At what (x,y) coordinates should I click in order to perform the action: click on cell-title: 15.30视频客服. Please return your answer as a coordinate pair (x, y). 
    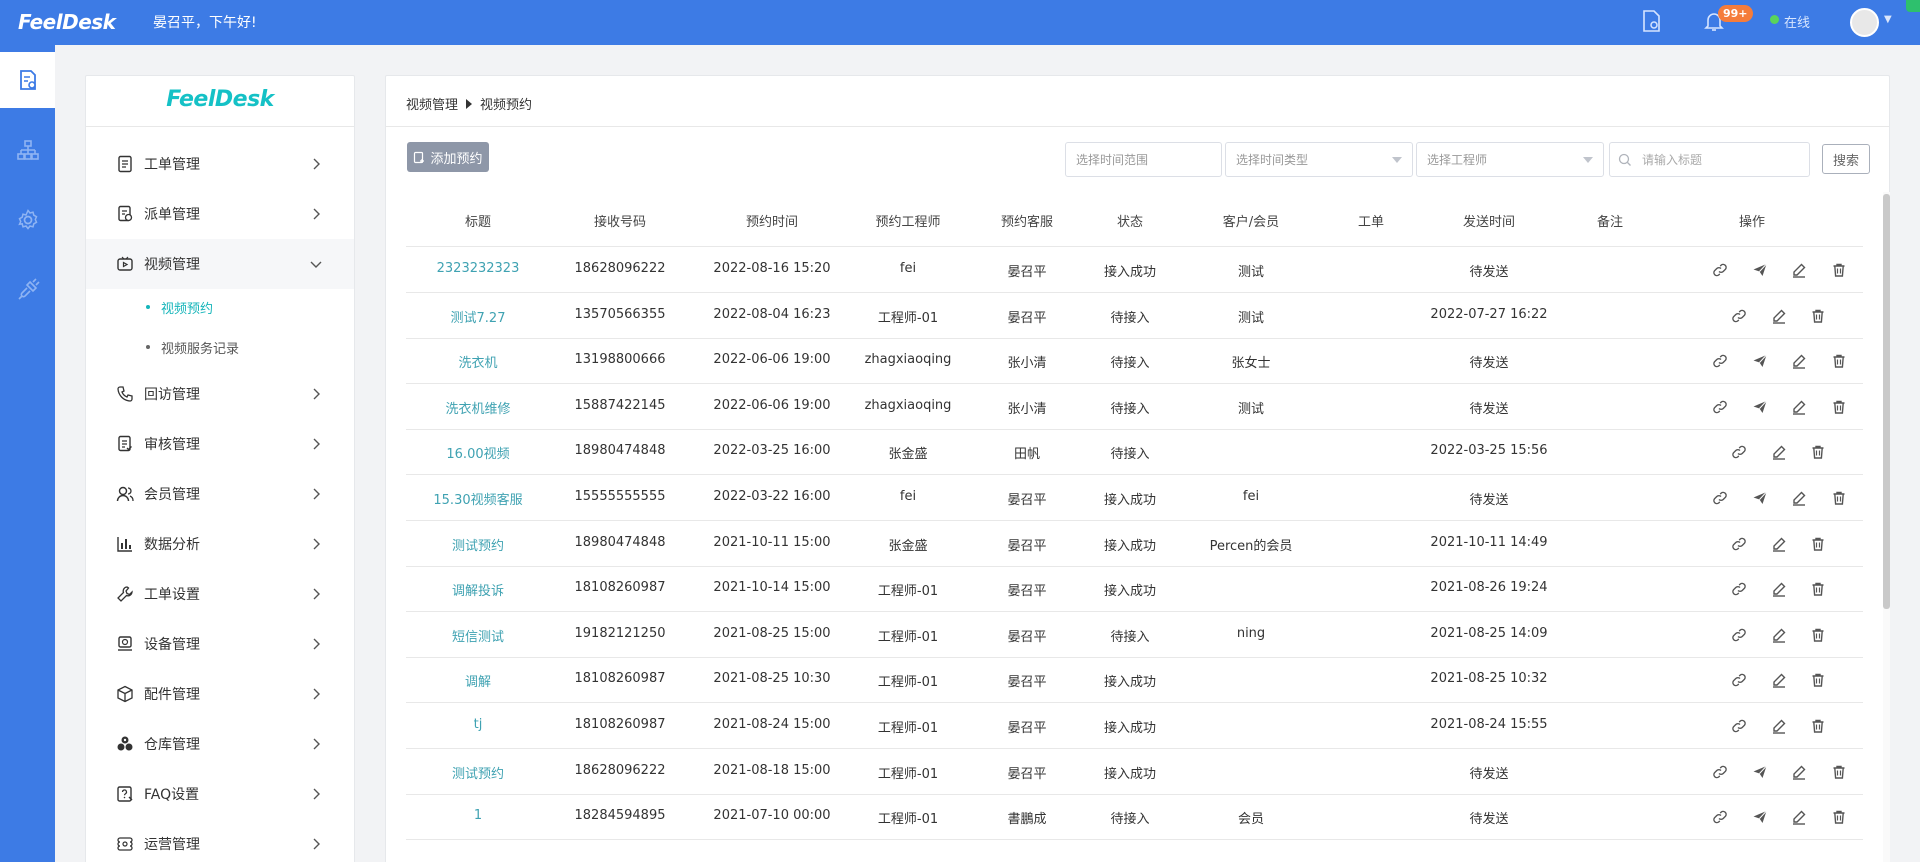
    Looking at the image, I should click on (477, 498).